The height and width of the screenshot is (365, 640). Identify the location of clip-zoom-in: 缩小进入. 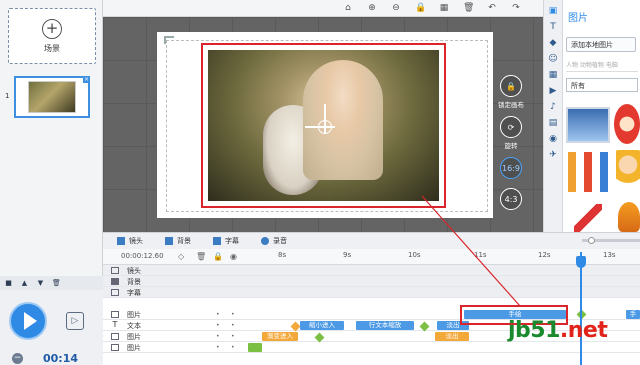
(322, 325).